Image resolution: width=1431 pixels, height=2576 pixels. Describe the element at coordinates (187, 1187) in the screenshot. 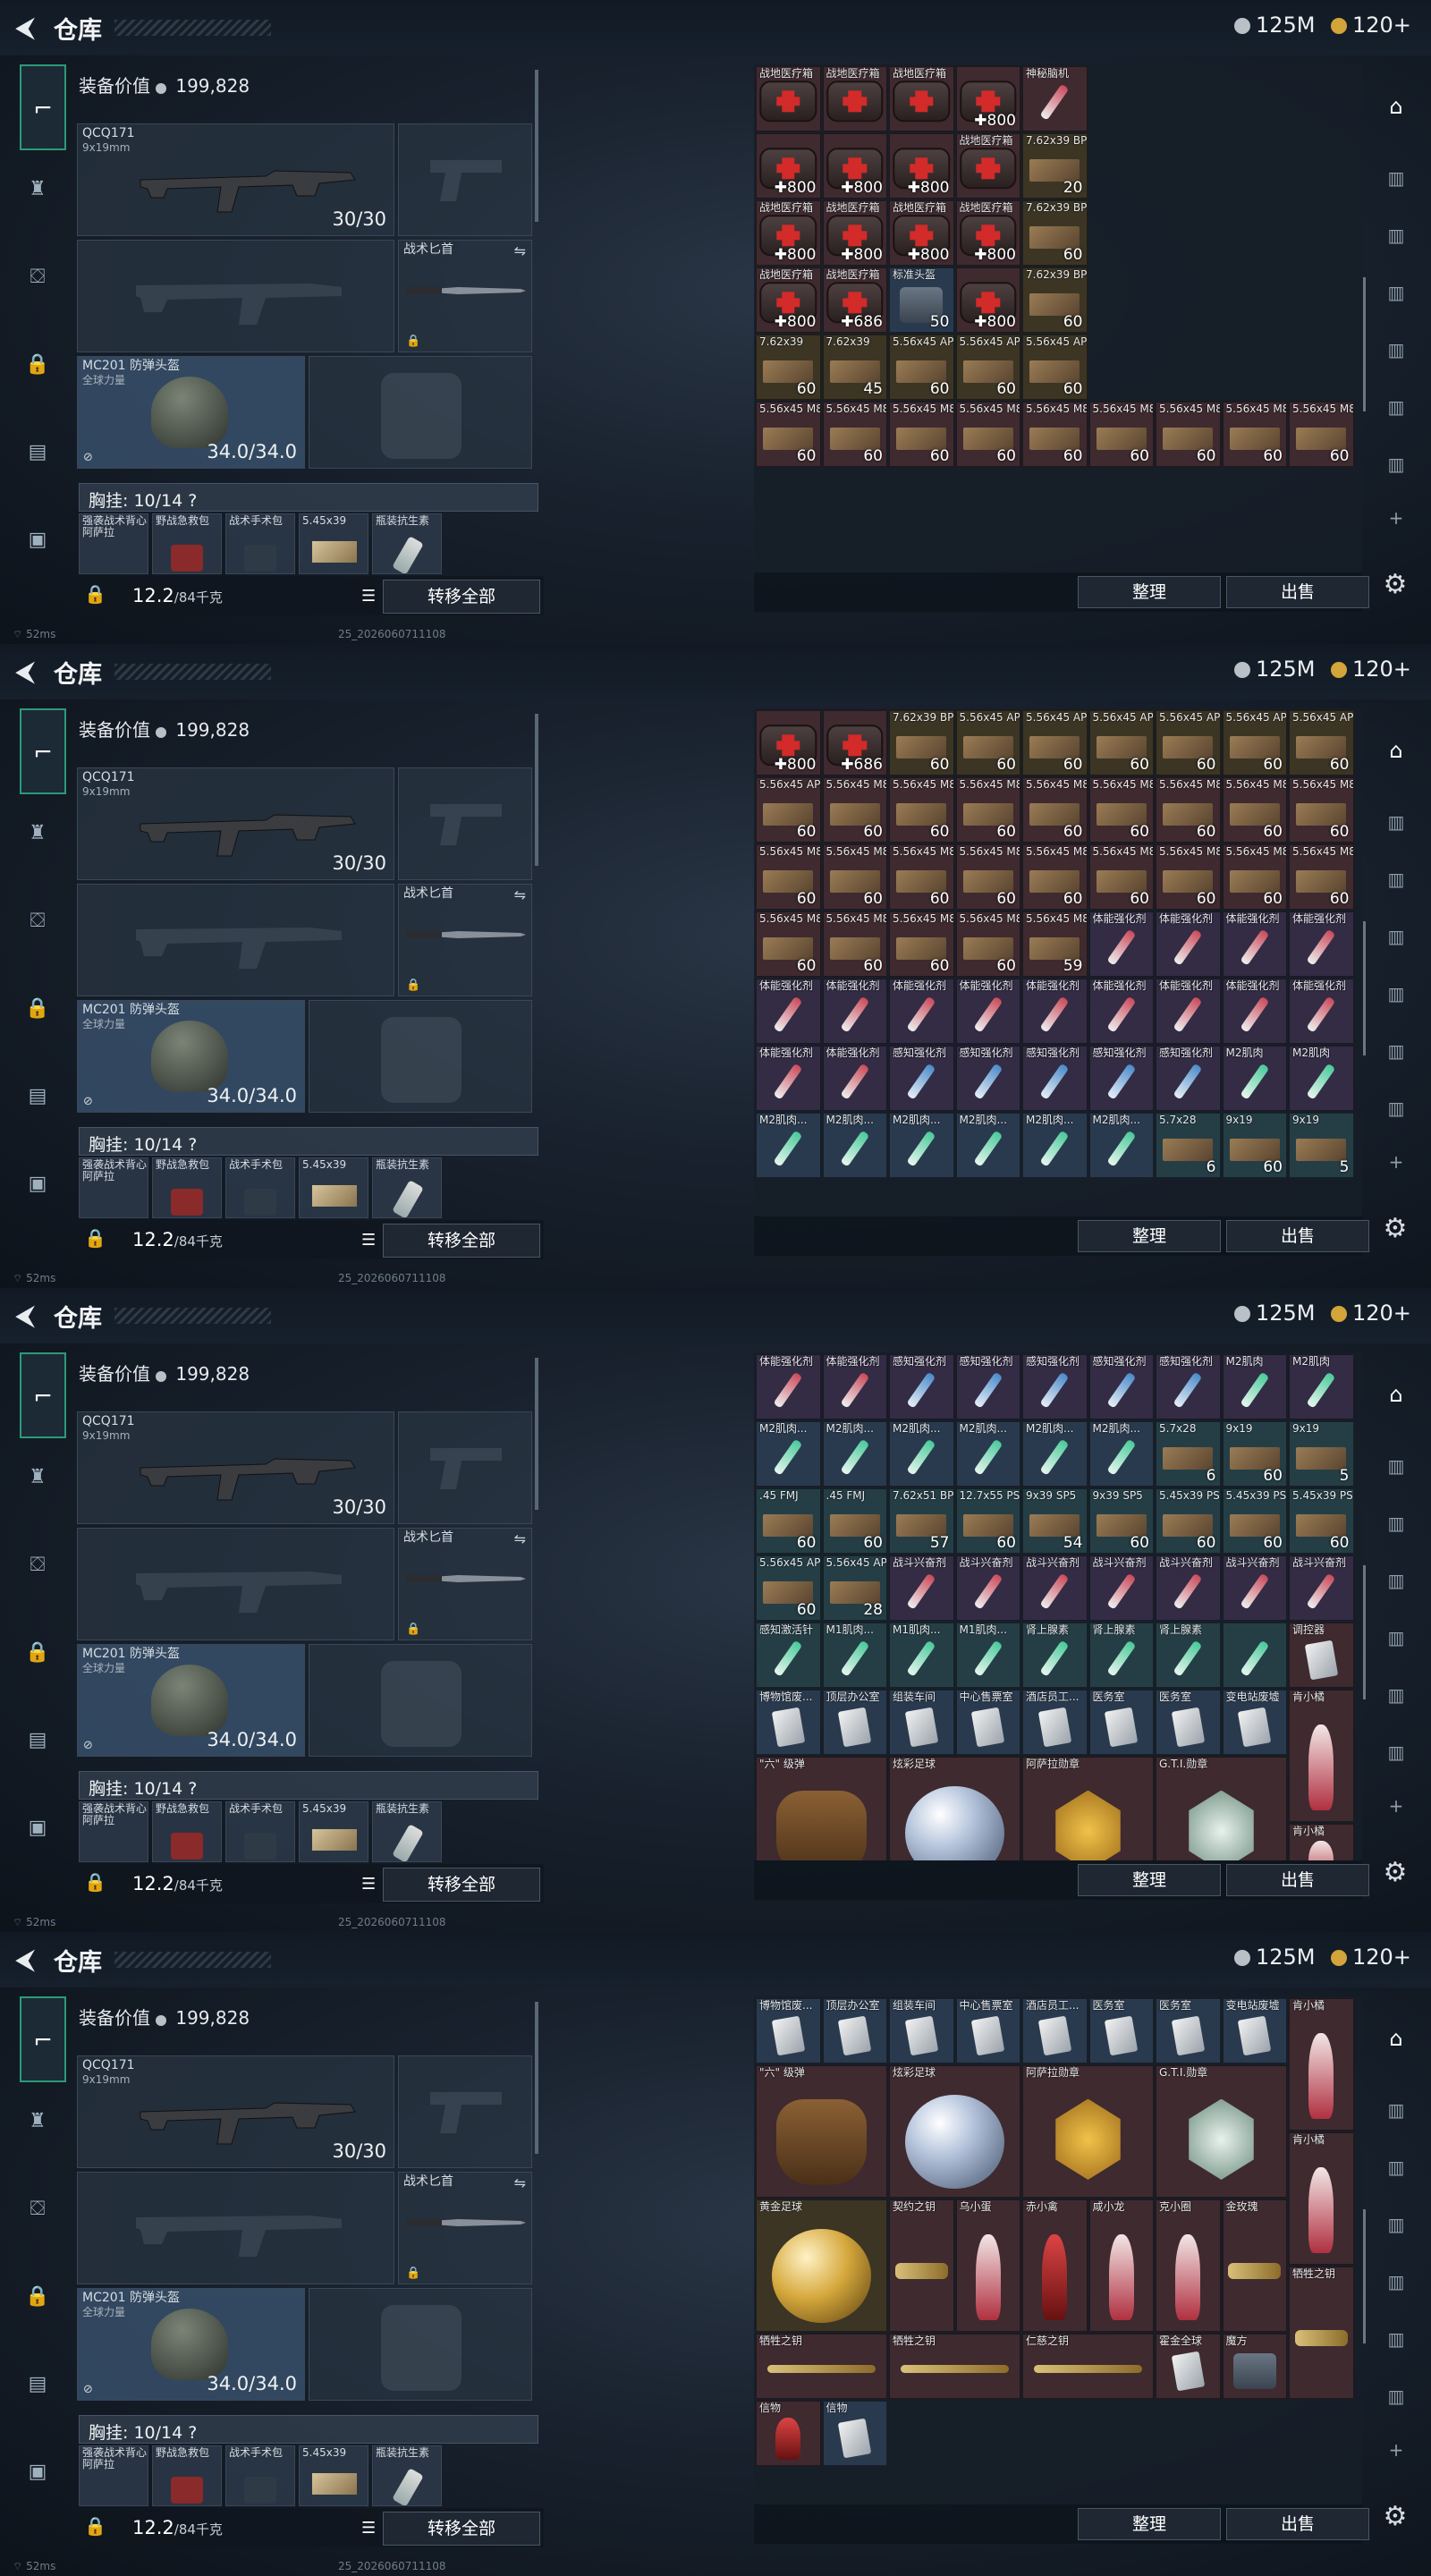

I see `chest-item-slot: 野战急救包` at that location.